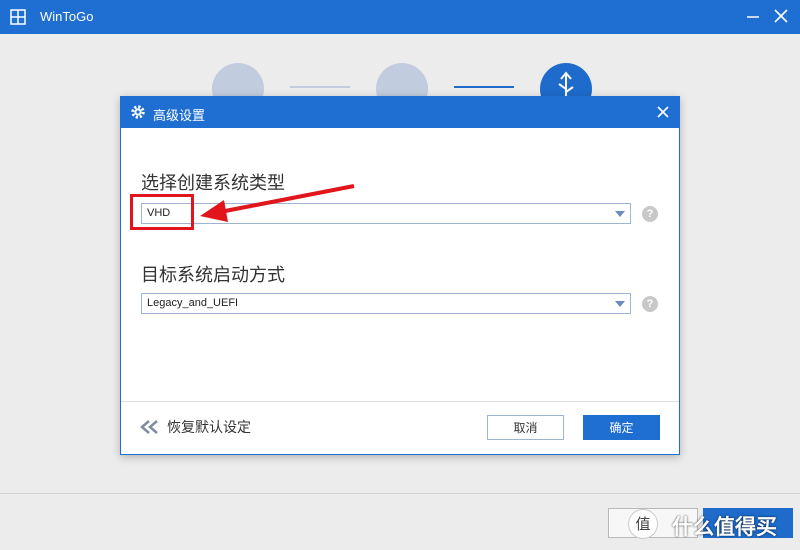 Image resolution: width=800 pixels, height=550 pixels. I want to click on annotation-arrow, so click(277, 203).